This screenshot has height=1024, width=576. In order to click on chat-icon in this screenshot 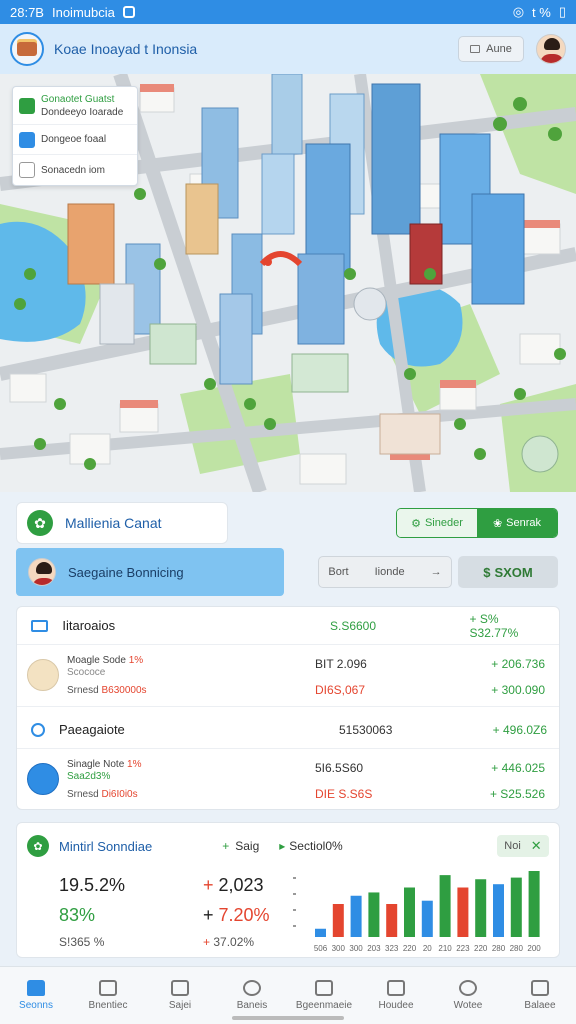, I will do `click(468, 988)`.